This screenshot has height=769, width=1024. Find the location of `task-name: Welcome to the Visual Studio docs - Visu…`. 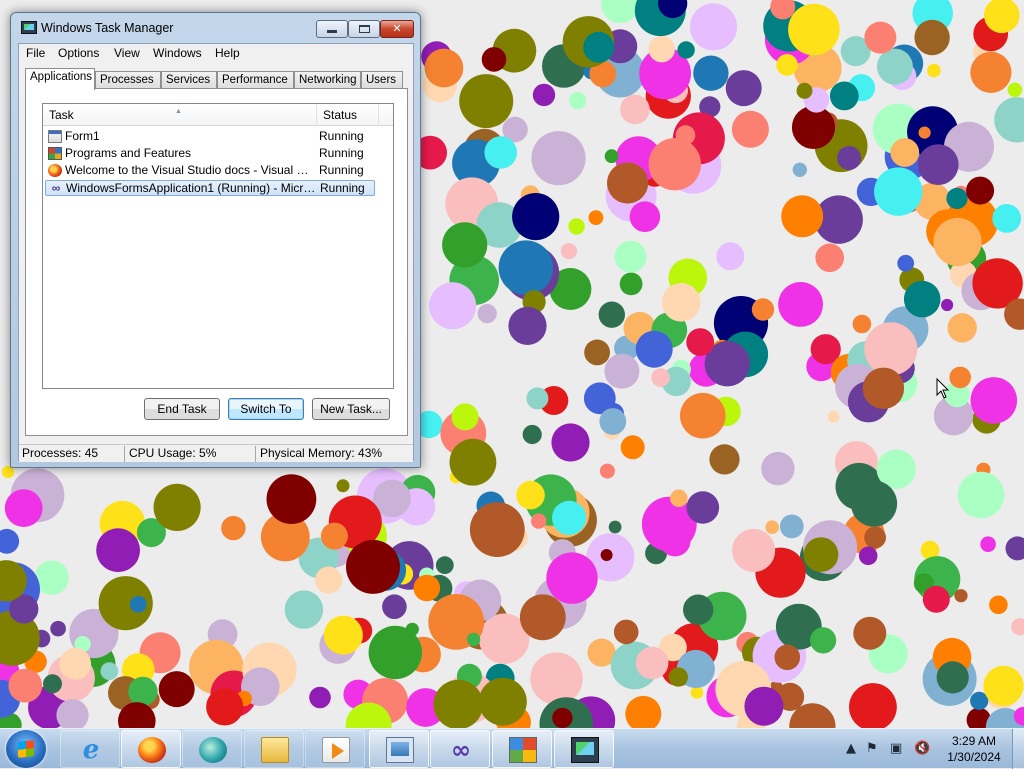

task-name: Welcome to the Visual Studio docs - Visu… is located at coordinates (190, 170).